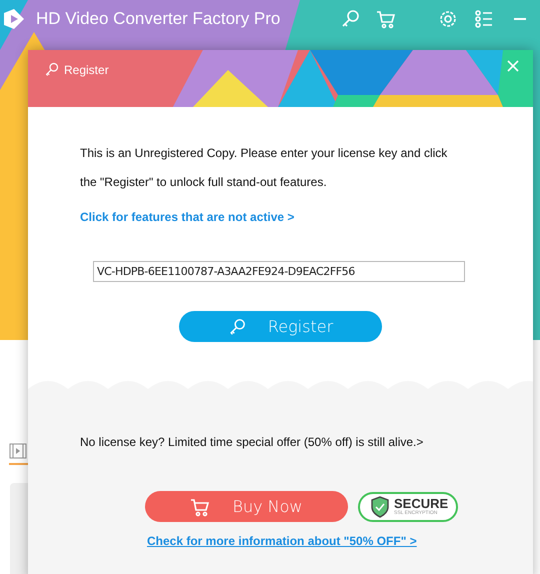 The image size is (540, 574). What do you see at coordinates (513, 66) in the screenshot?
I see `close-button` at bounding box center [513, 66].